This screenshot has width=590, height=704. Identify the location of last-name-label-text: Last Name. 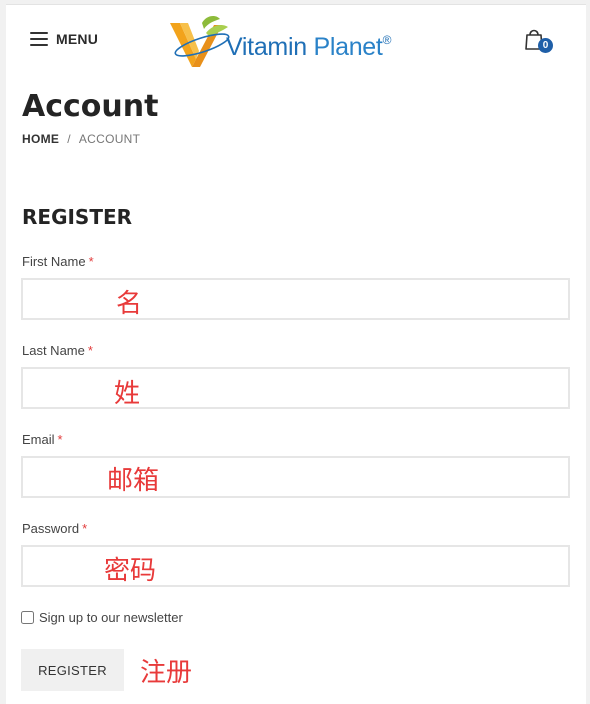
(53, 350).